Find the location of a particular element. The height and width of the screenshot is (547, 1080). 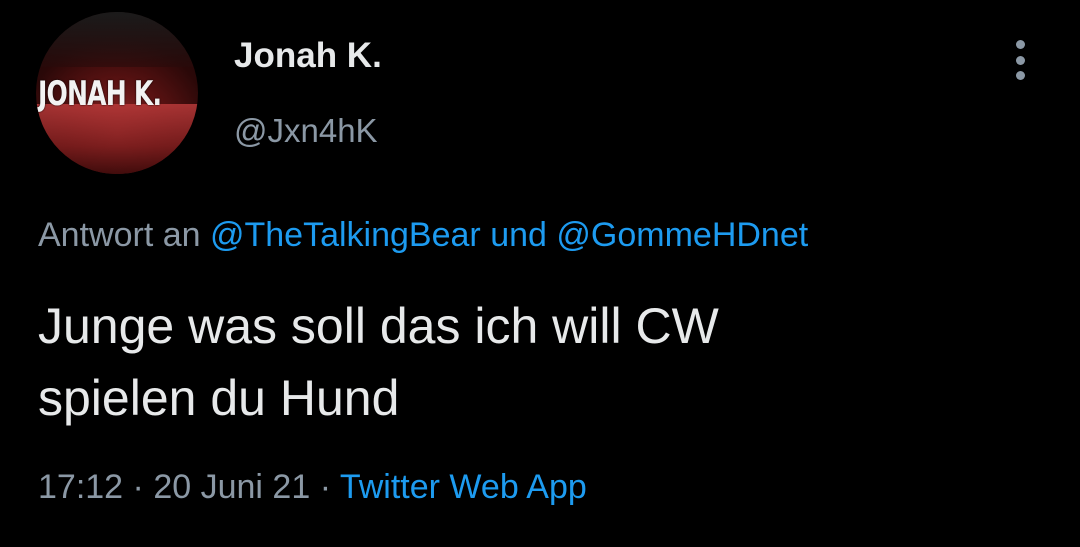

avatar-background-floor is located at coordinates (117, 139).